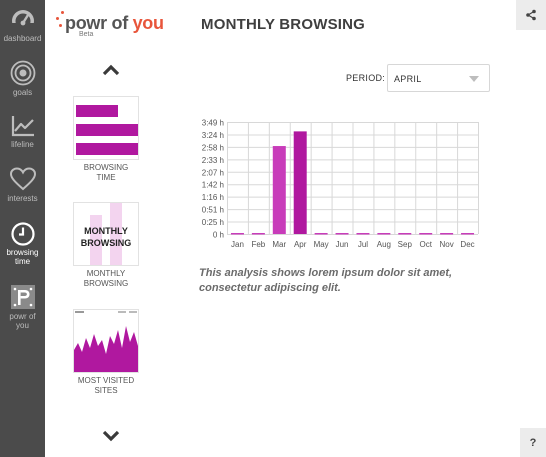 The height and width of the screenshot is (457, 546). I want to click on x-tick-label: Jun, so click(342, 244).